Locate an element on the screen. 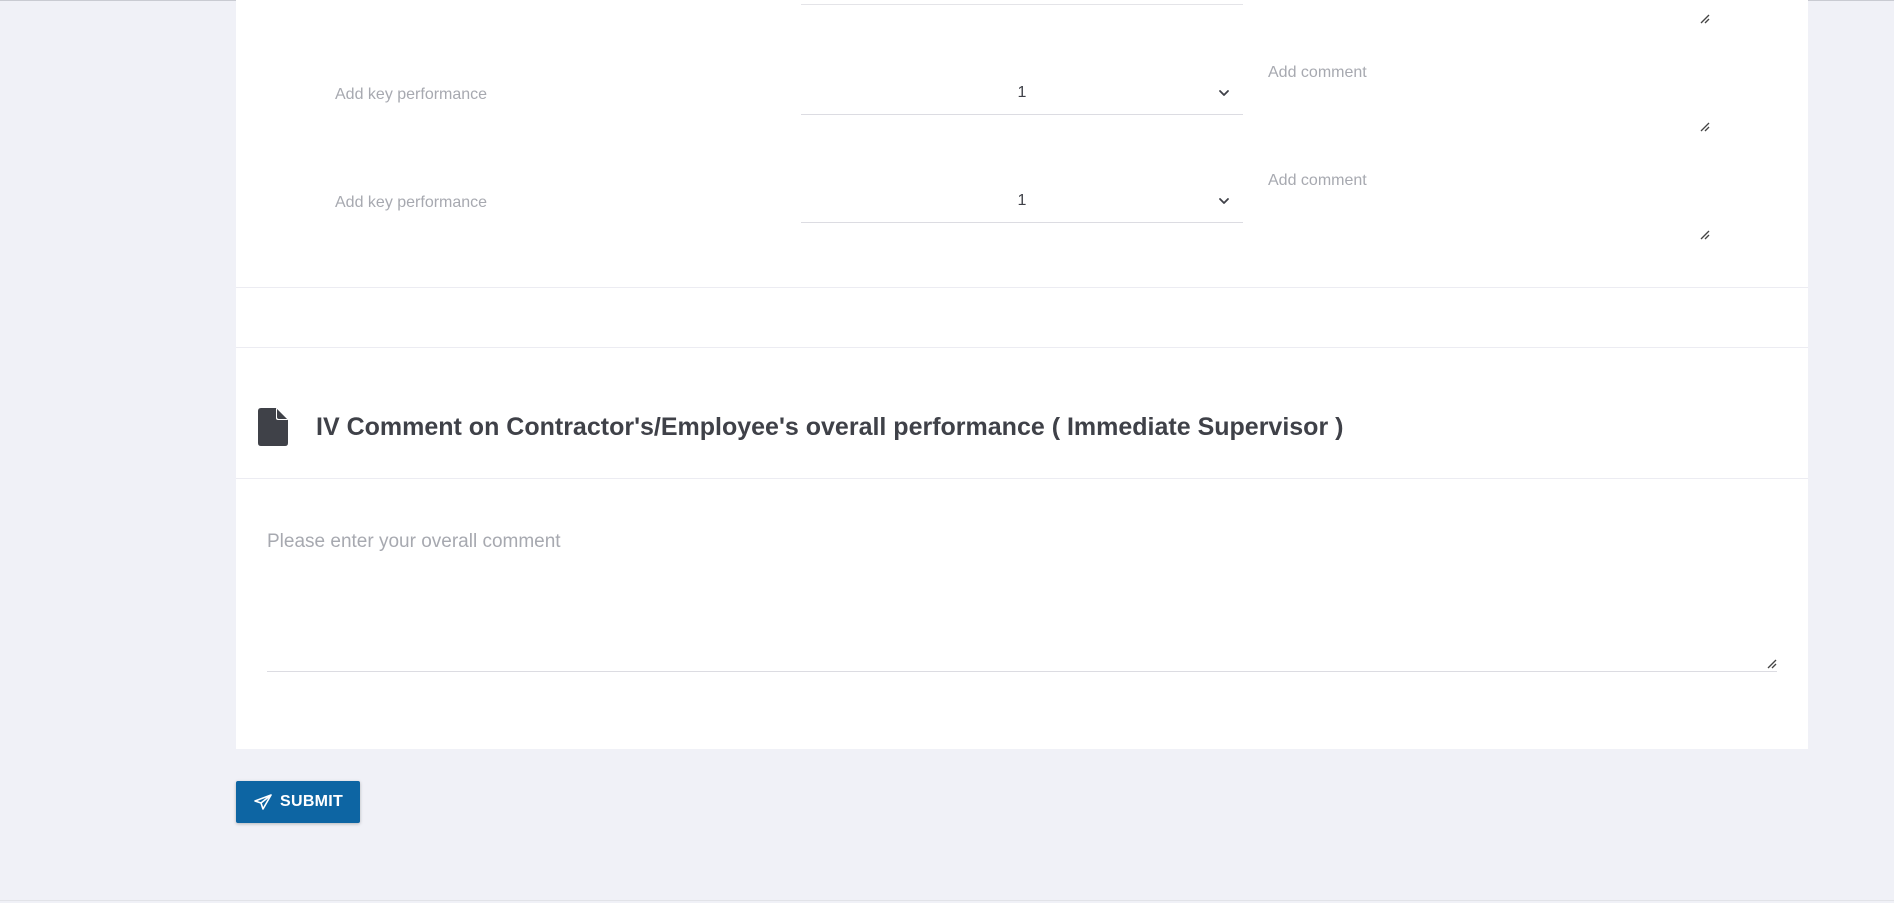 Image resolution: width=1894 pixels, height=903 pixels. submit-button: SUBMIT is located at coordinates (298, 802).